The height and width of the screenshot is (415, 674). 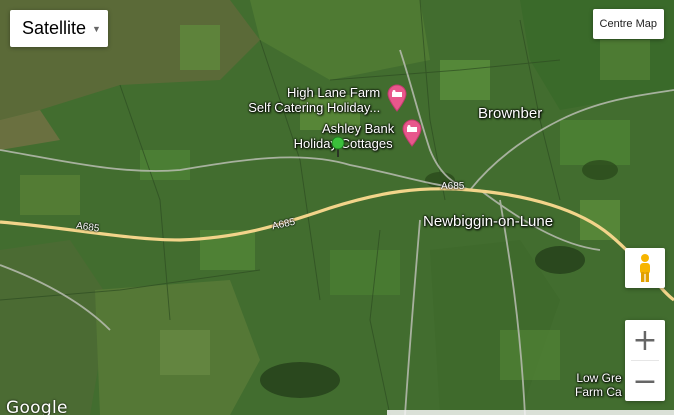 I want to click on street-view-pegman-button, so click(x=645, y=268).